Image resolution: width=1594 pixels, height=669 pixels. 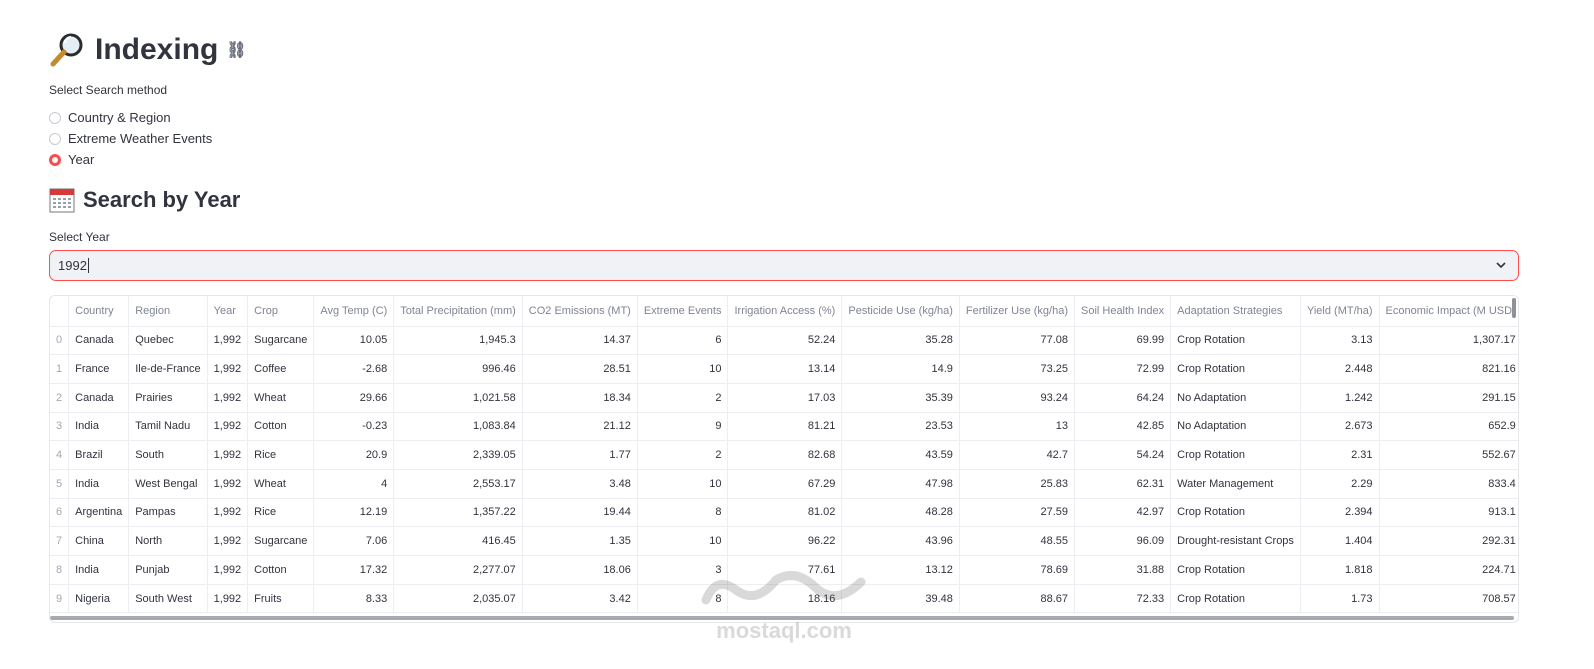 What do you see at coordinates (1448, 341) in the screenshot?
I see `table-cell: 1,307.17` at bounding box center [1448, 341].